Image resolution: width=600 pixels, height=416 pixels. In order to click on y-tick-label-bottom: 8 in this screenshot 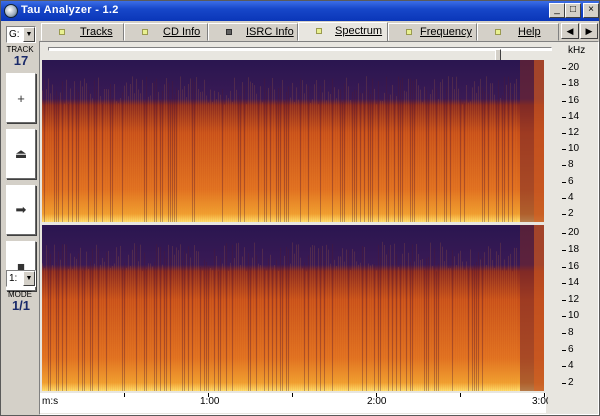, I will do `click(578, 332)`.